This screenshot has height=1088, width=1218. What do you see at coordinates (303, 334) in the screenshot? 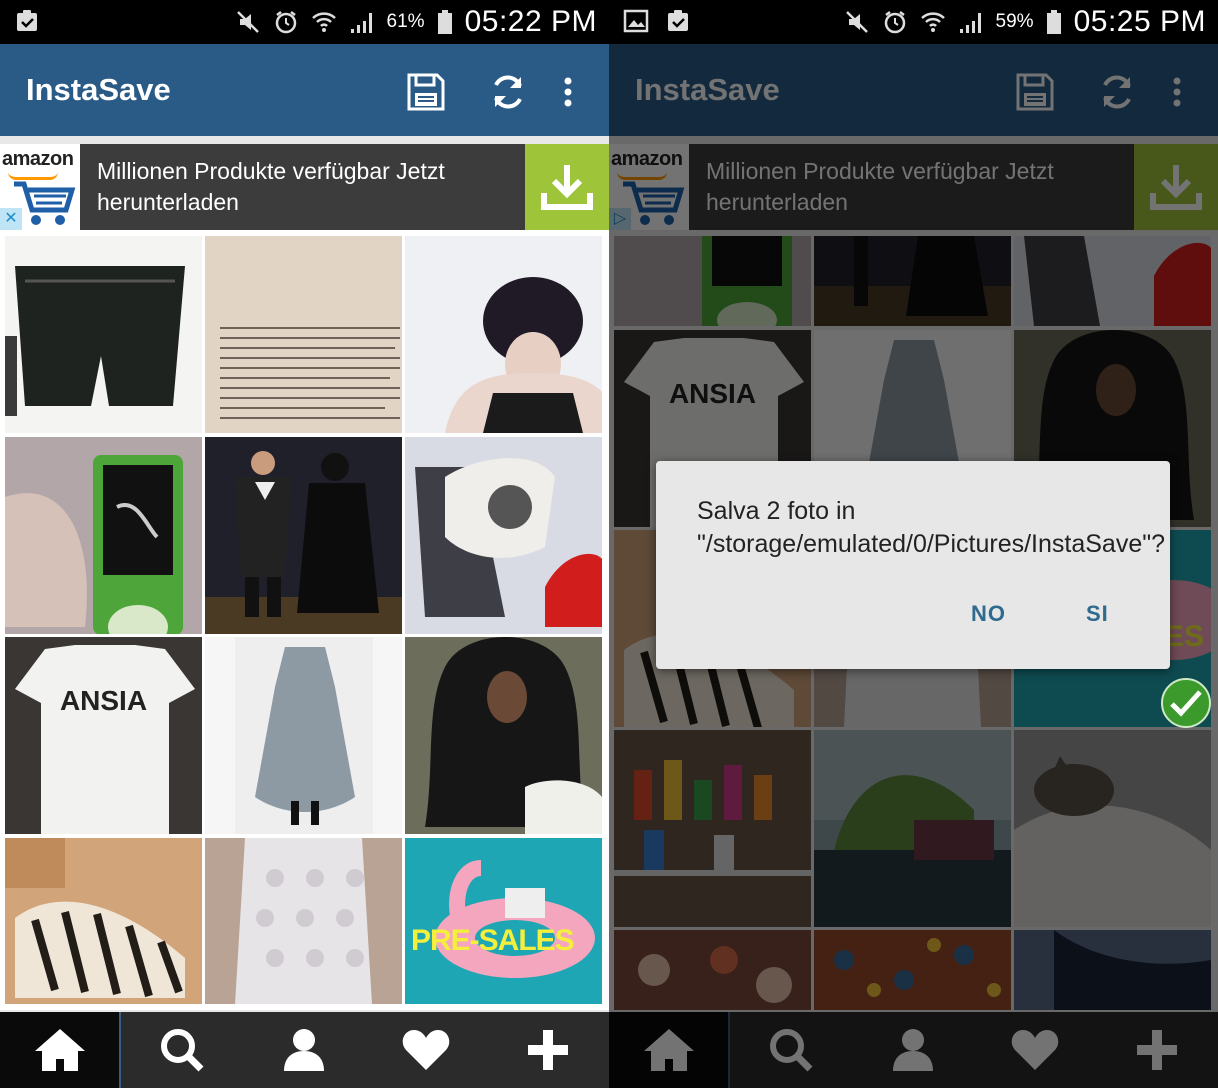
I see `photo-book-page` at bounding box center [303, 334].